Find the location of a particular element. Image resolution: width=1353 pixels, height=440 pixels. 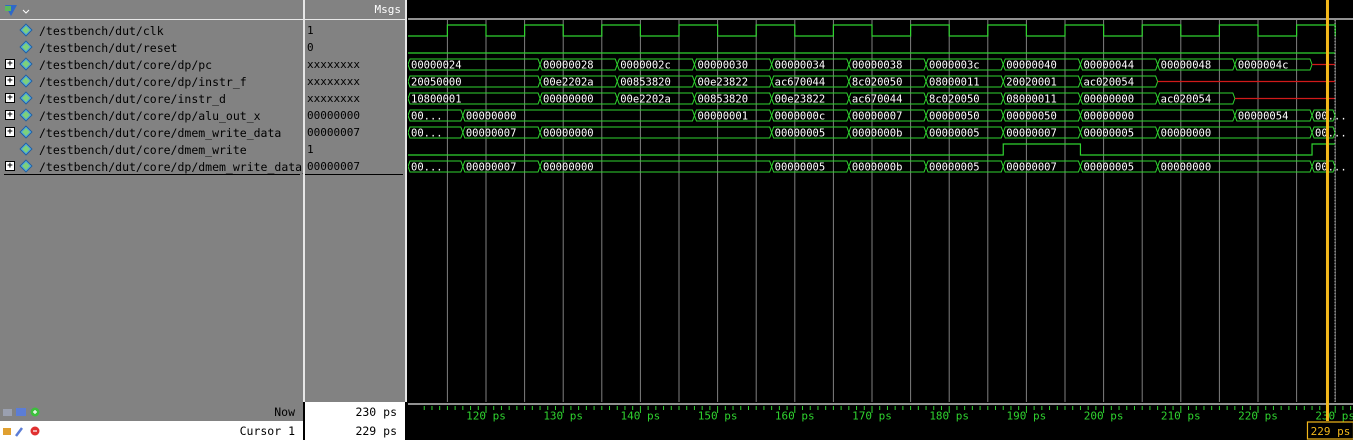

cursor-toolbar-icons is located at coordinates (24, 431).